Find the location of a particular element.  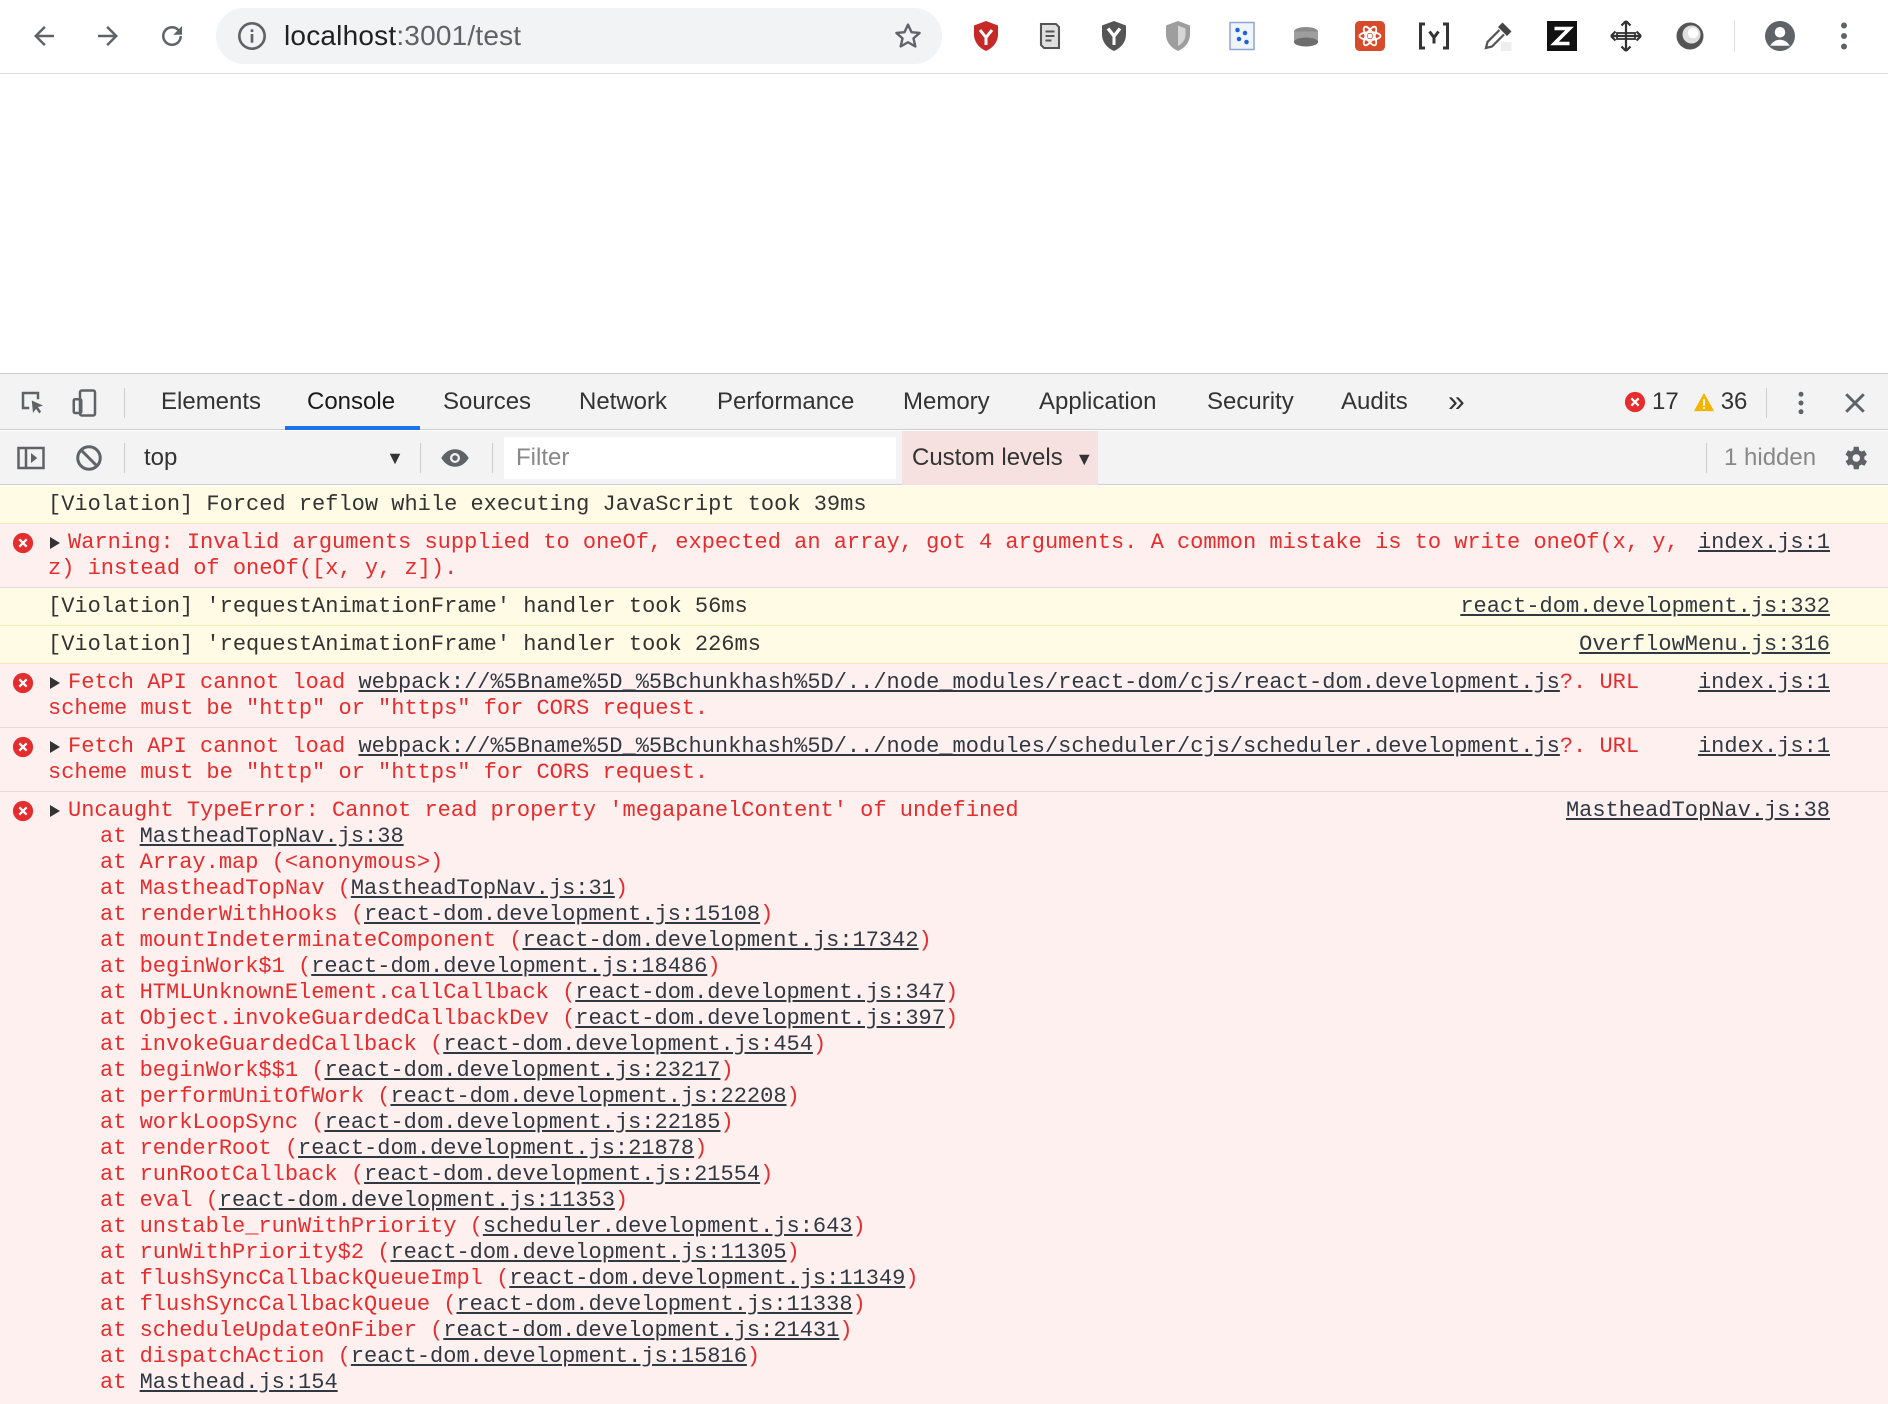

scroll-icon is located at coordinates (1050, 36).